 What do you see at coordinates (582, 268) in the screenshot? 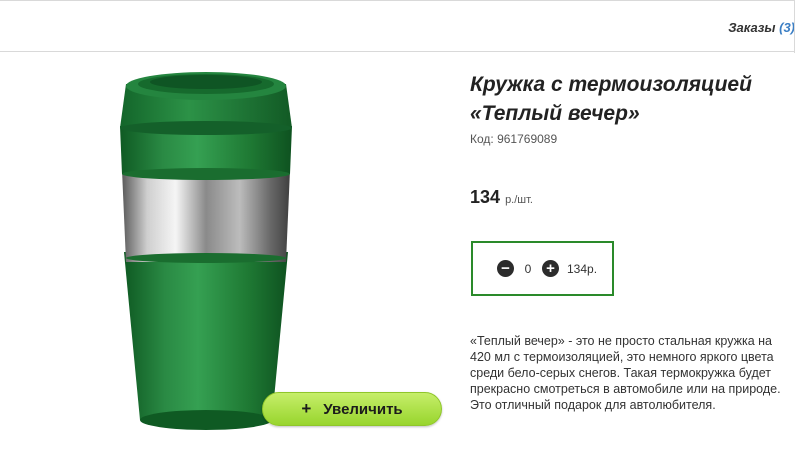
I see `quantity-total: 134р.` at bounding box center [582, 268].